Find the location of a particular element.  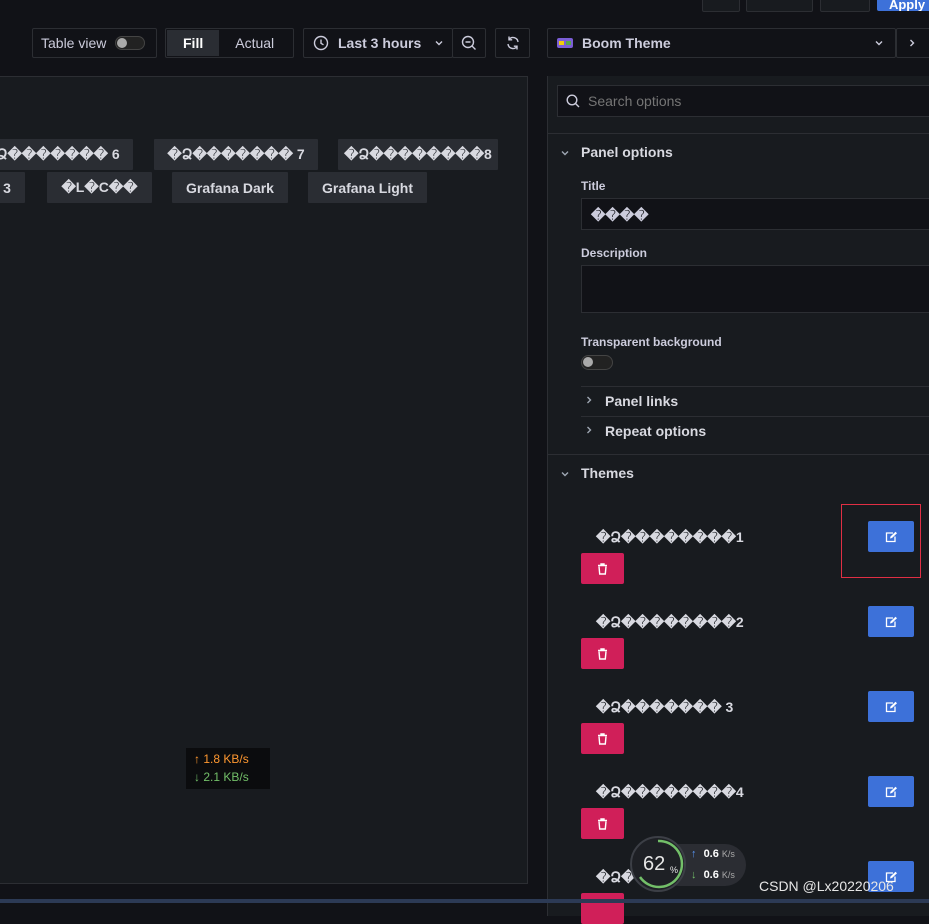

discard-button is located at coordinates (779, 6).